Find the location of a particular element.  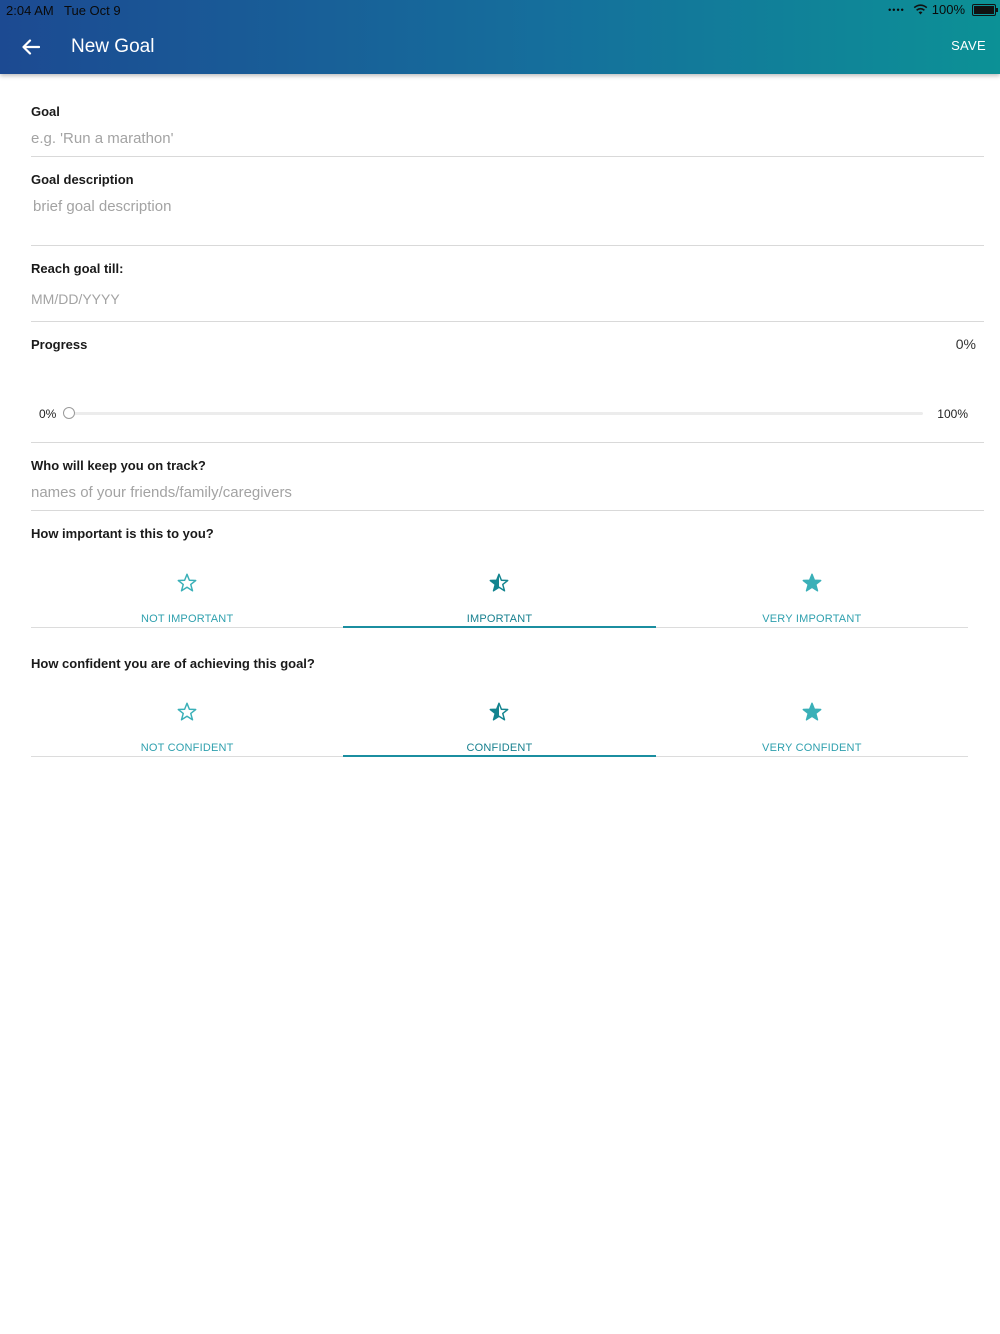

slider-thumb is located at coordinates (69, 413).